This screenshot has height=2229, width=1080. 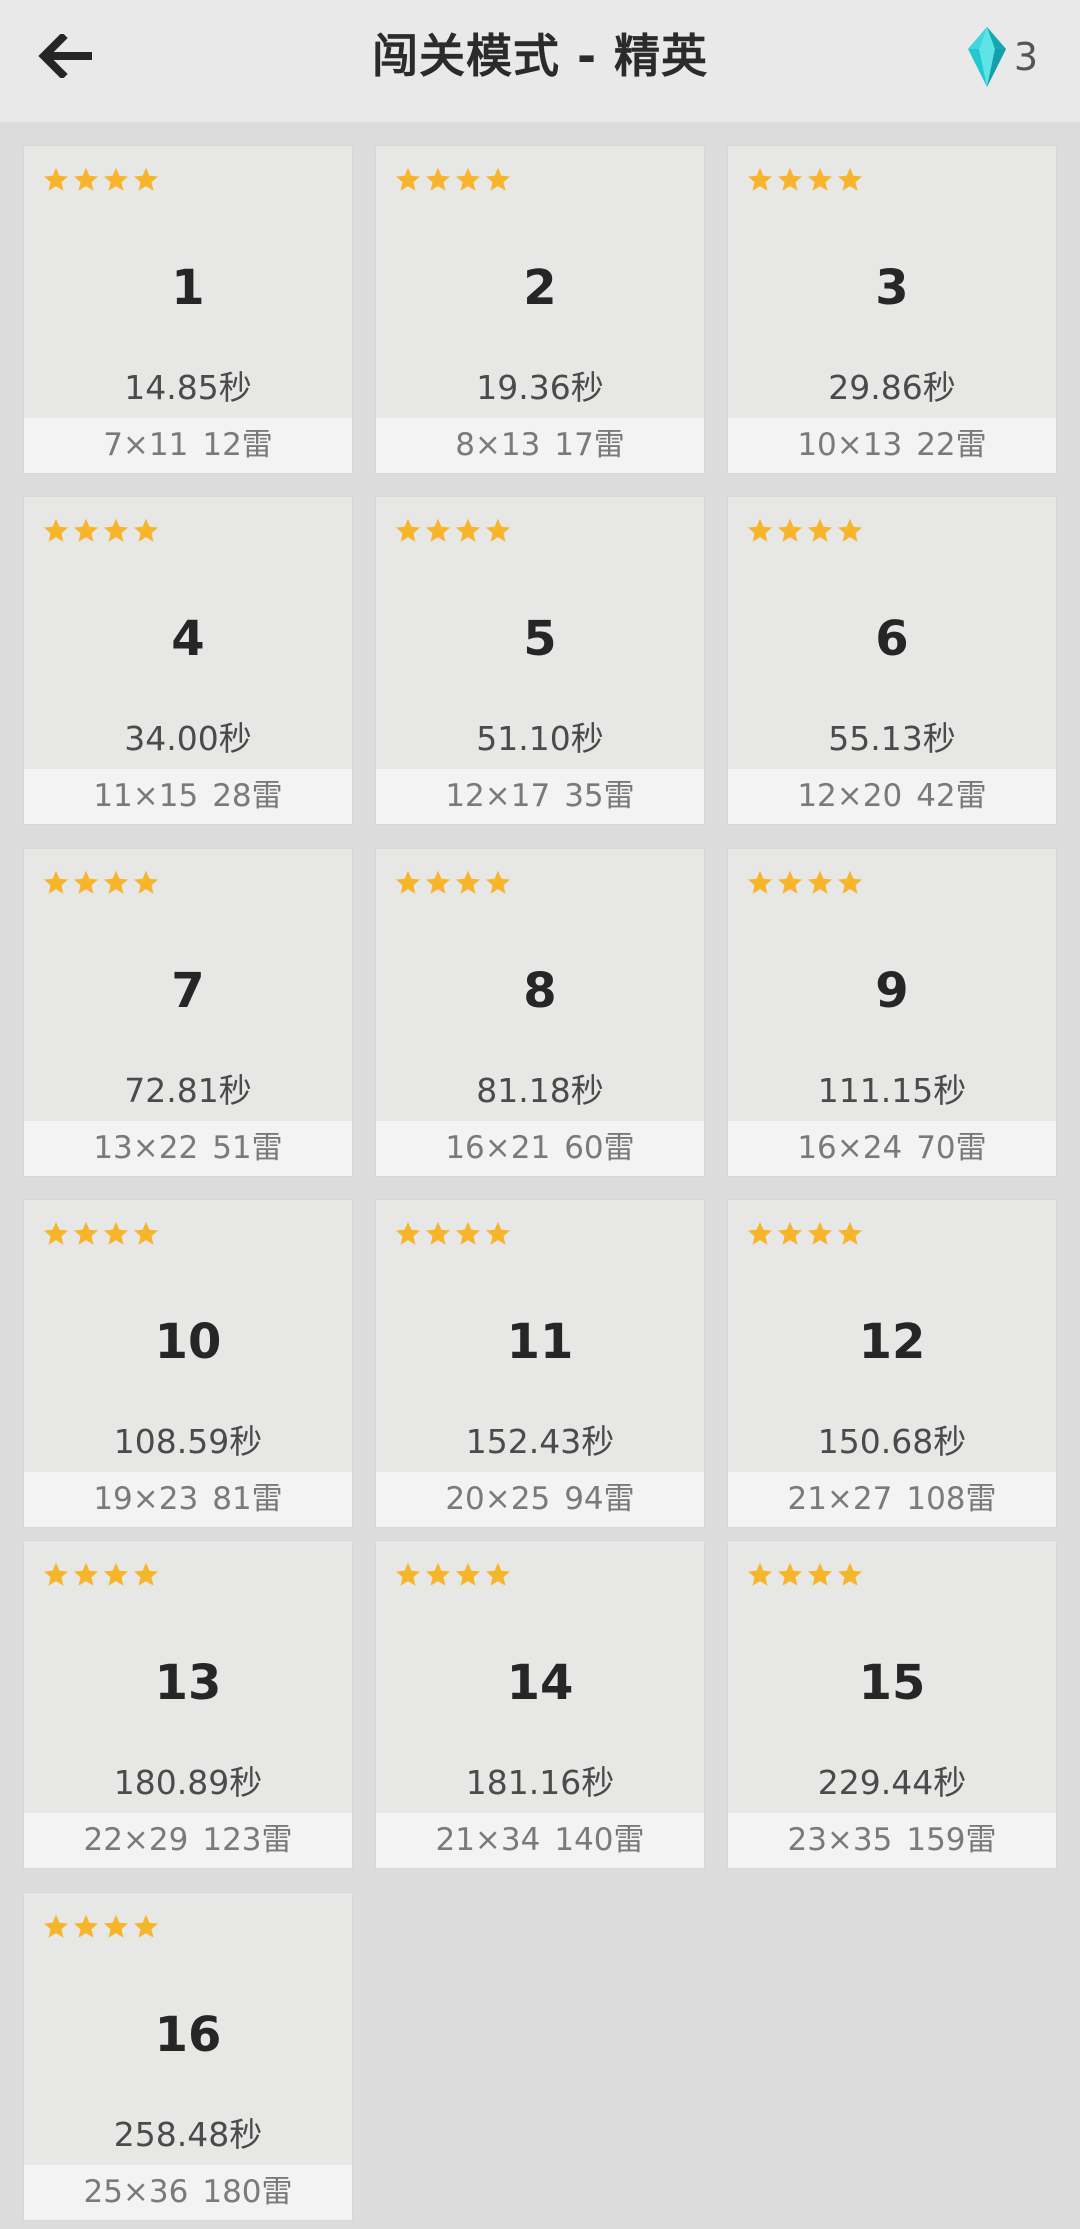 What do you see at coordinates (188, 445) in the screenshot?
I see `board-details: 7×11 12雷` at bounding box center [188, 445].